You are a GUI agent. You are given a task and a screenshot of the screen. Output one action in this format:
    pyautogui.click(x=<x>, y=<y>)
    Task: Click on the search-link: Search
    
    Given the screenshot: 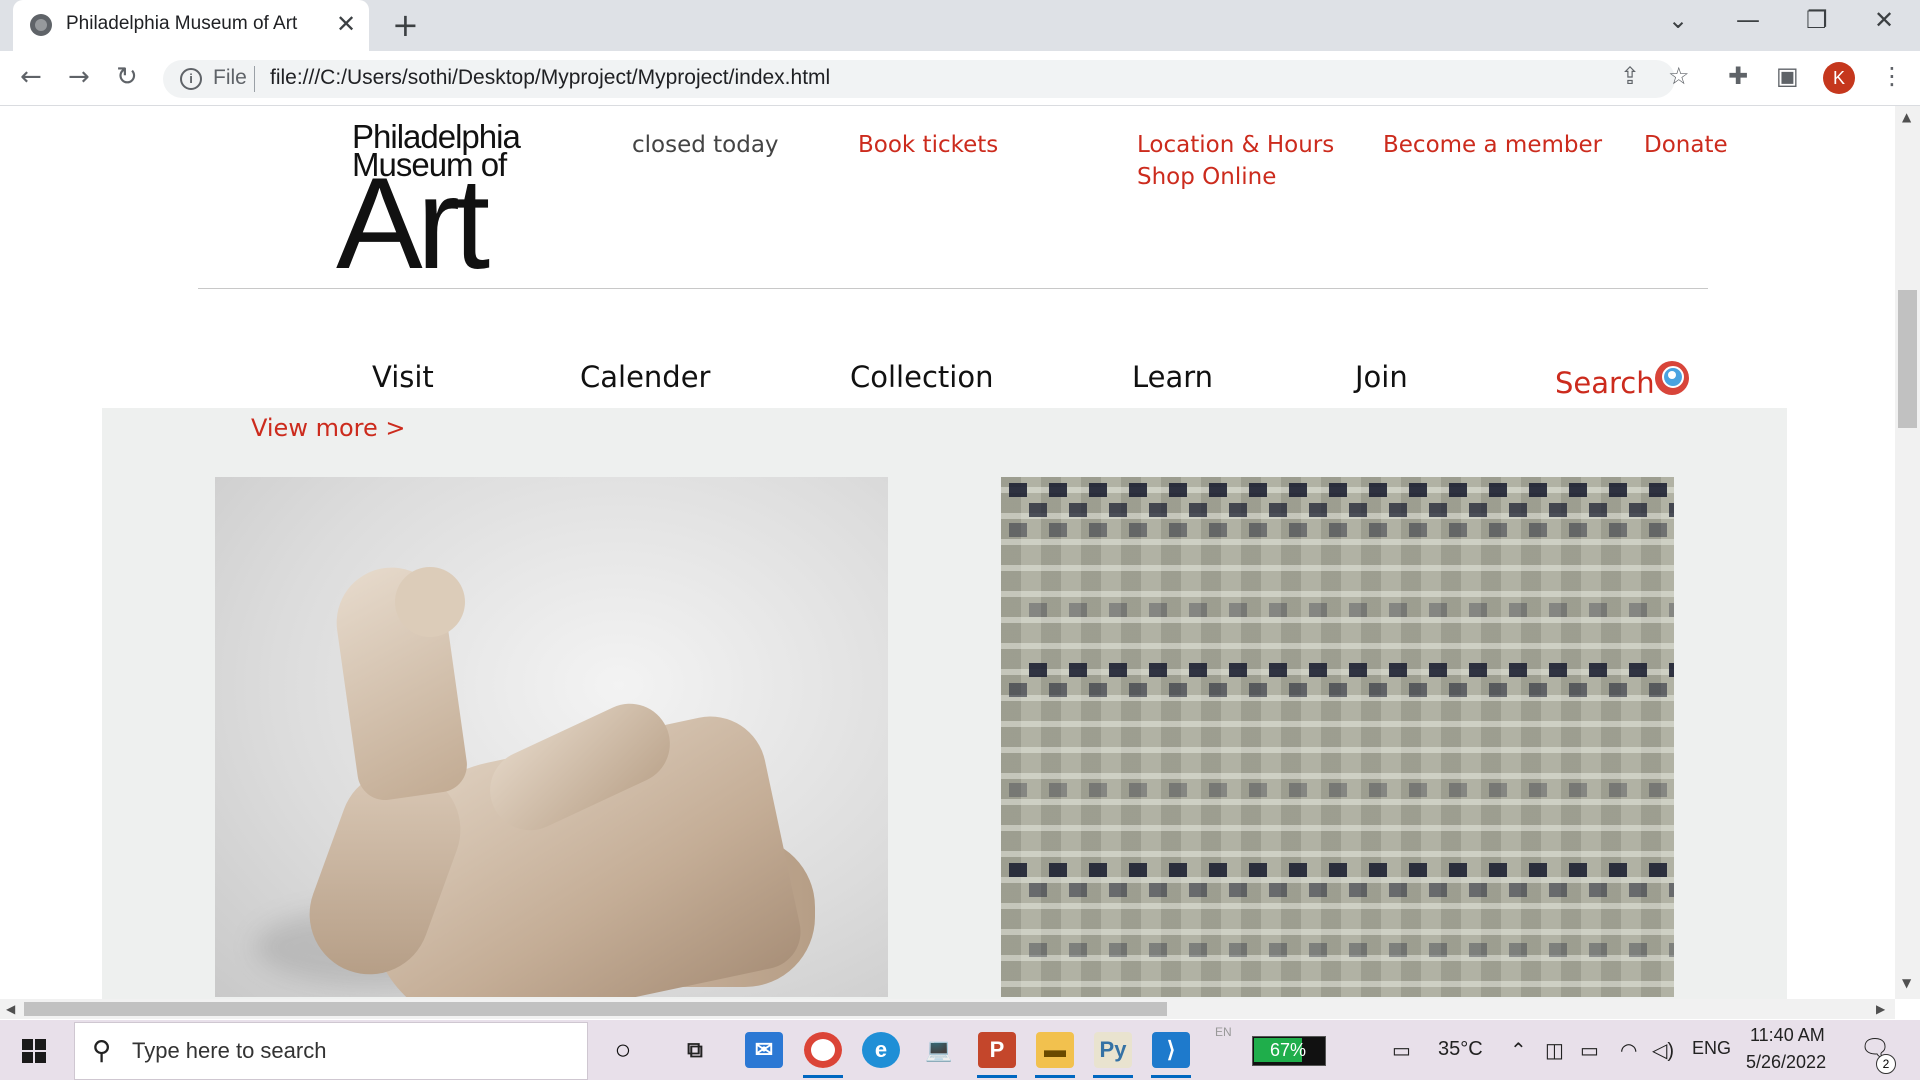 What is the action you would take?
    pyautogui.click(x=1605, y=383)
    